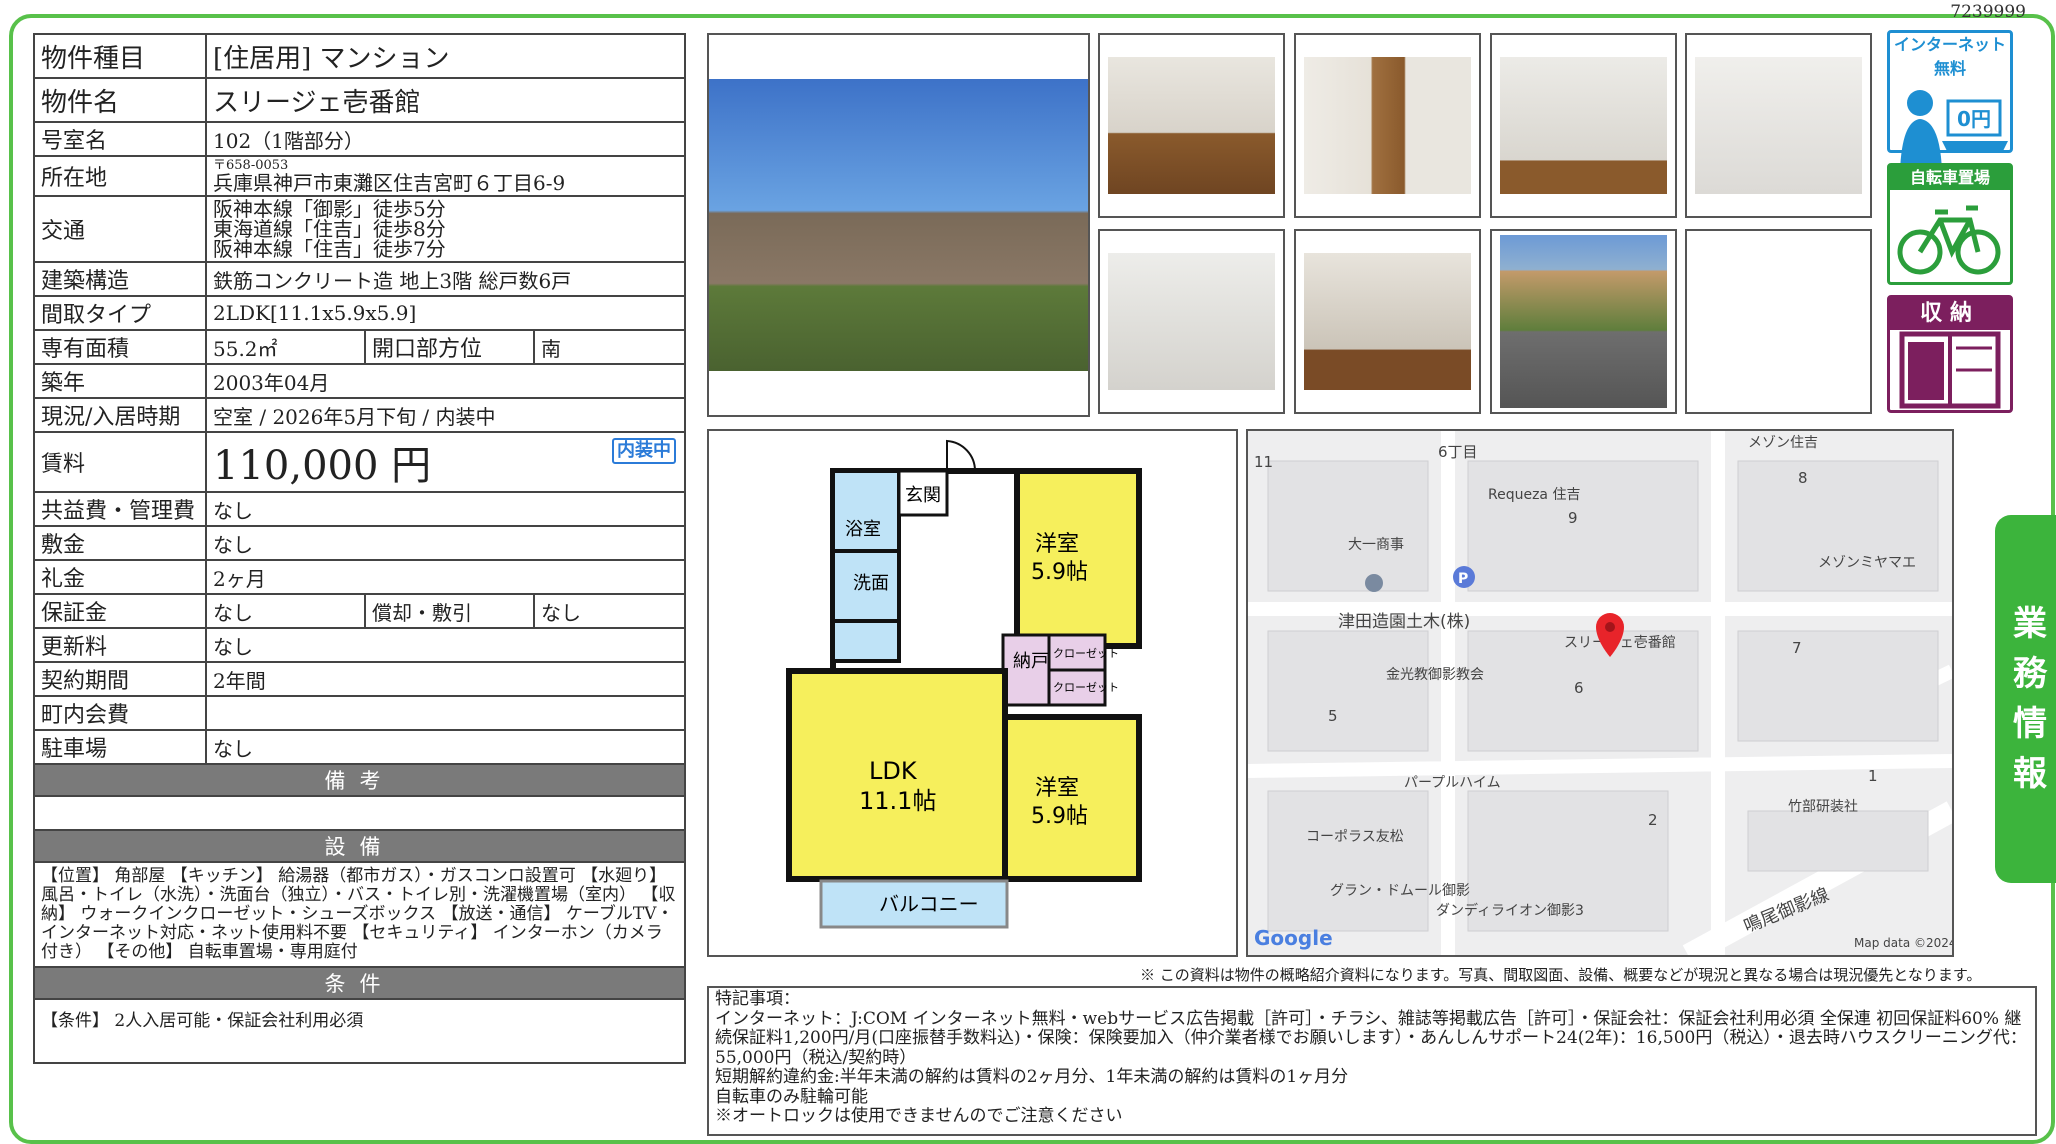 The image size is (2056, 1144). I want to click on map-num-6: 6, so click(1579, 688).